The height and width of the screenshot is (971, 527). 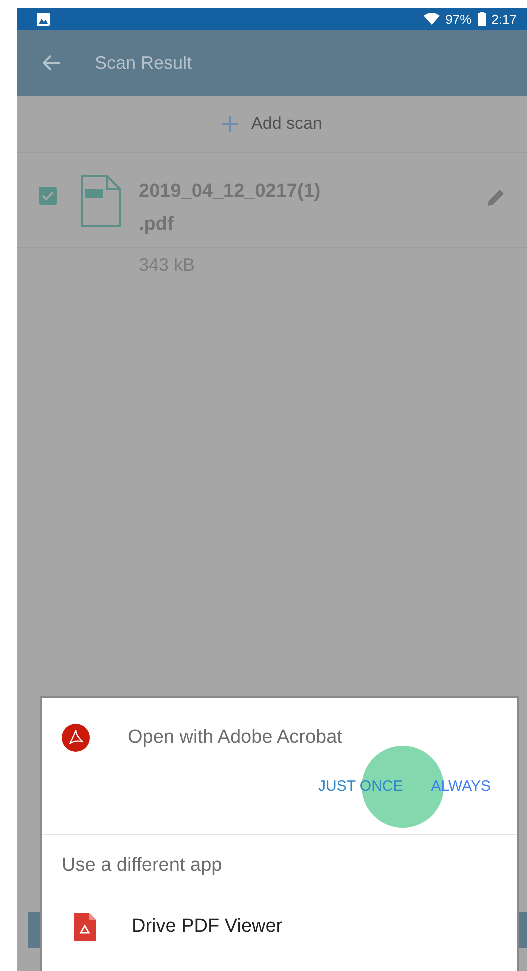 I want to click on back-arrow-icon, so click(x=52, y=63).